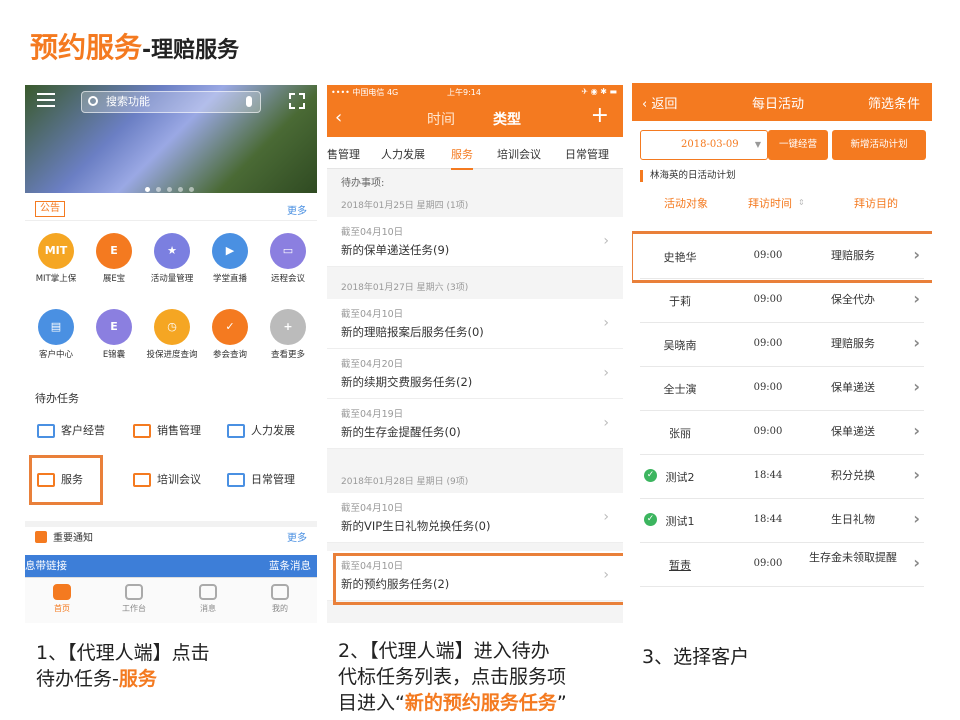 The image size is (960, 720). I want to click on tab-messages: 消息, so click(208, 599).